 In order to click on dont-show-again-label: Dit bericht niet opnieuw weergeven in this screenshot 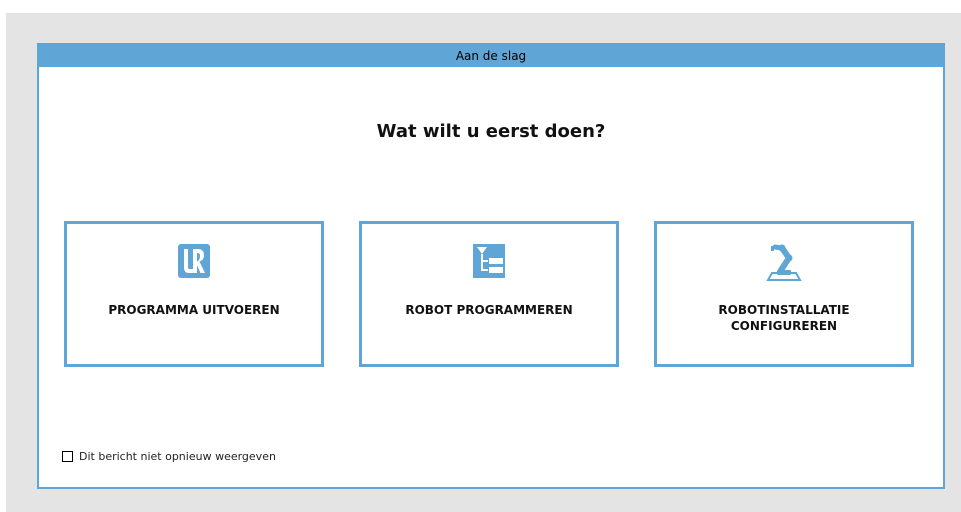, I will do `click(177, 456)`.